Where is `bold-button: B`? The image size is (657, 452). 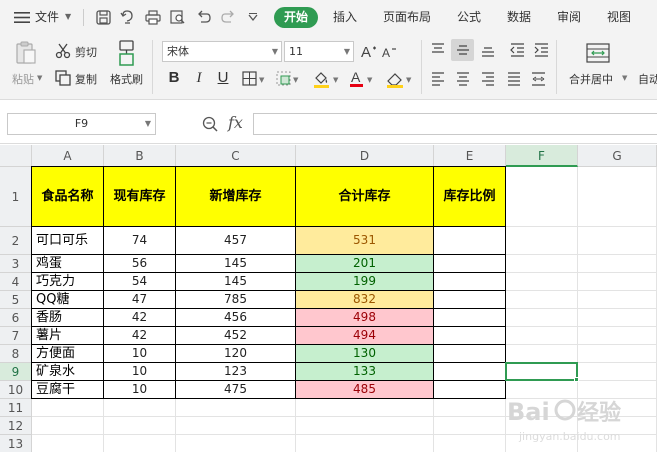
bold-button: B is located at coordinates (174, 78).